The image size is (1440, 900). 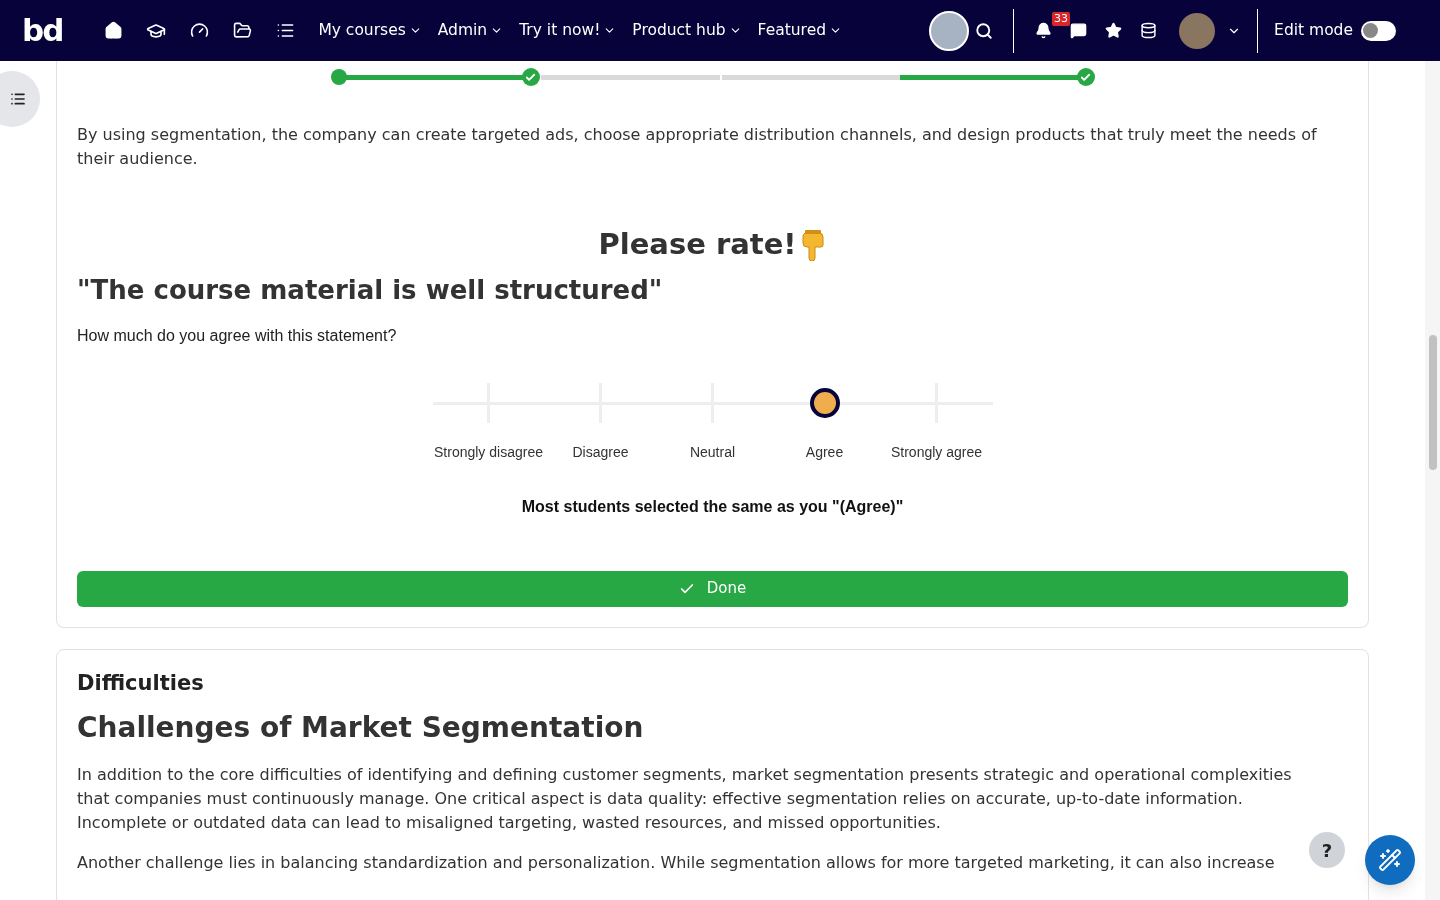 What do you see at coordinates (697, 147) in the screenshot?
I see `intro-paragraph: By using segmentation, the company can create targeted ads, choose appropriate distribution channels, and design products that truly meet the needs of their audience.` at bounding box center [697, 147].